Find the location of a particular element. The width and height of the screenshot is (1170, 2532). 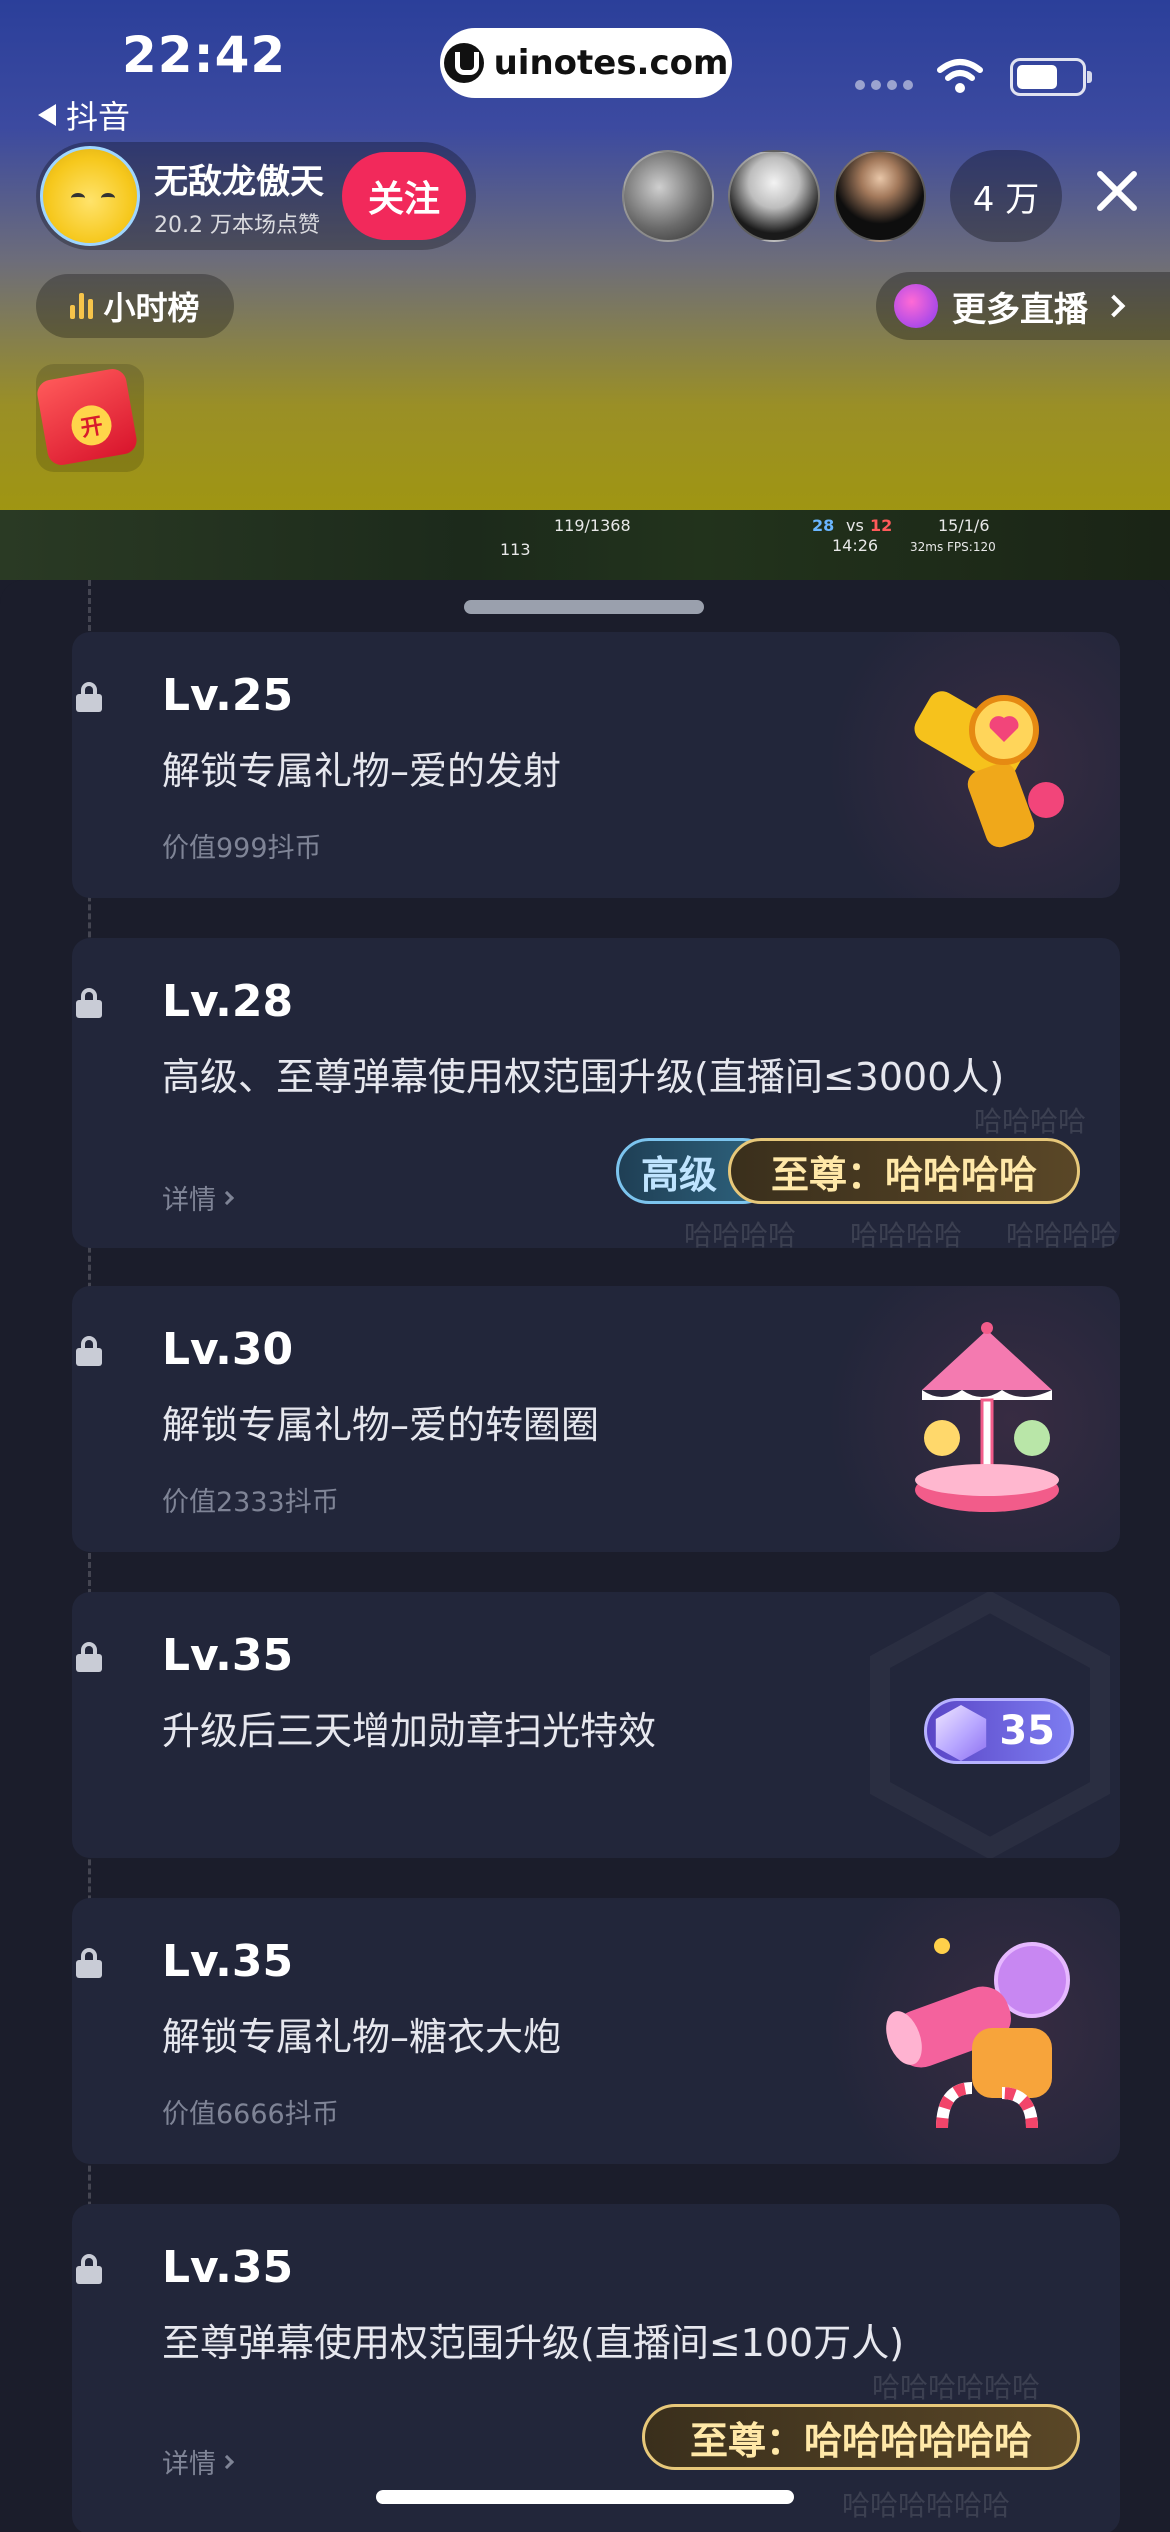

level-label: Lv.30 is located at coordinates (228, 1349).